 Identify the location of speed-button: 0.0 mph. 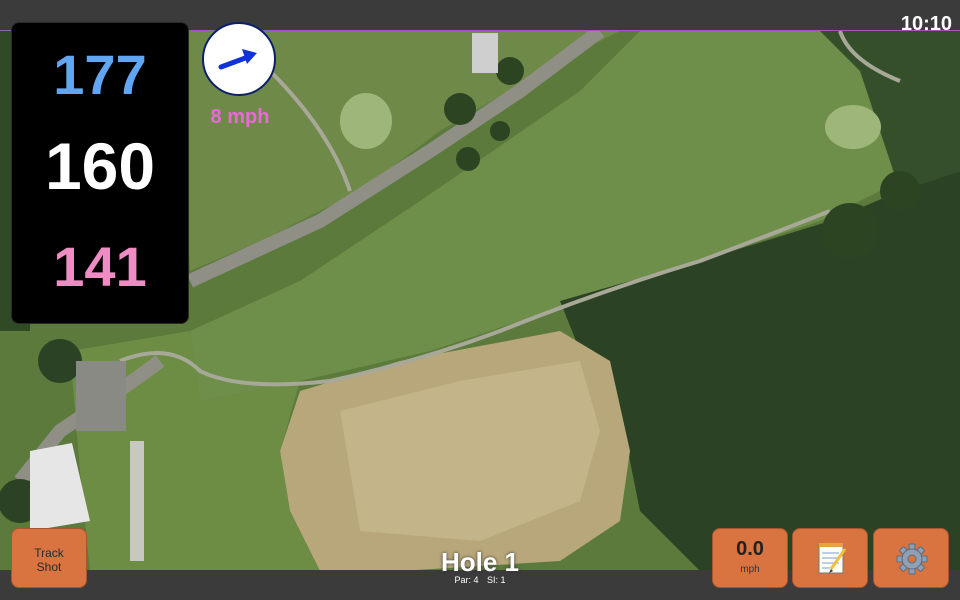
(750, 558).